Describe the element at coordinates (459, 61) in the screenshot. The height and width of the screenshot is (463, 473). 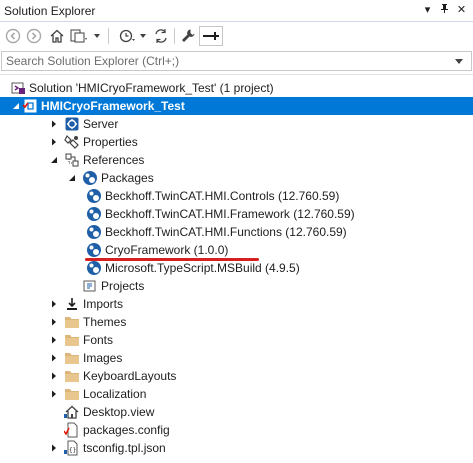
I see `search-options-icon` at that location.